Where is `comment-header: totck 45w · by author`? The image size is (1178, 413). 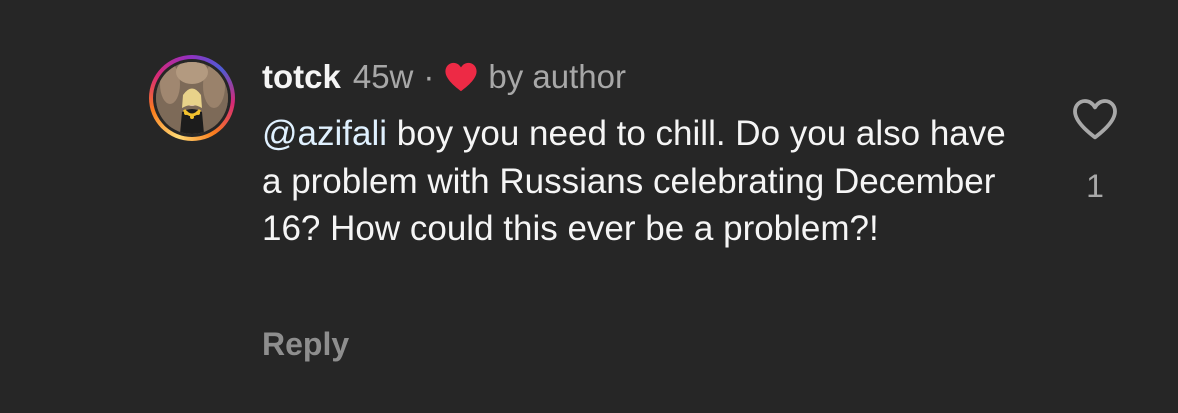
comment-header: totck 45w · by author is located at coordinates (444, 77).